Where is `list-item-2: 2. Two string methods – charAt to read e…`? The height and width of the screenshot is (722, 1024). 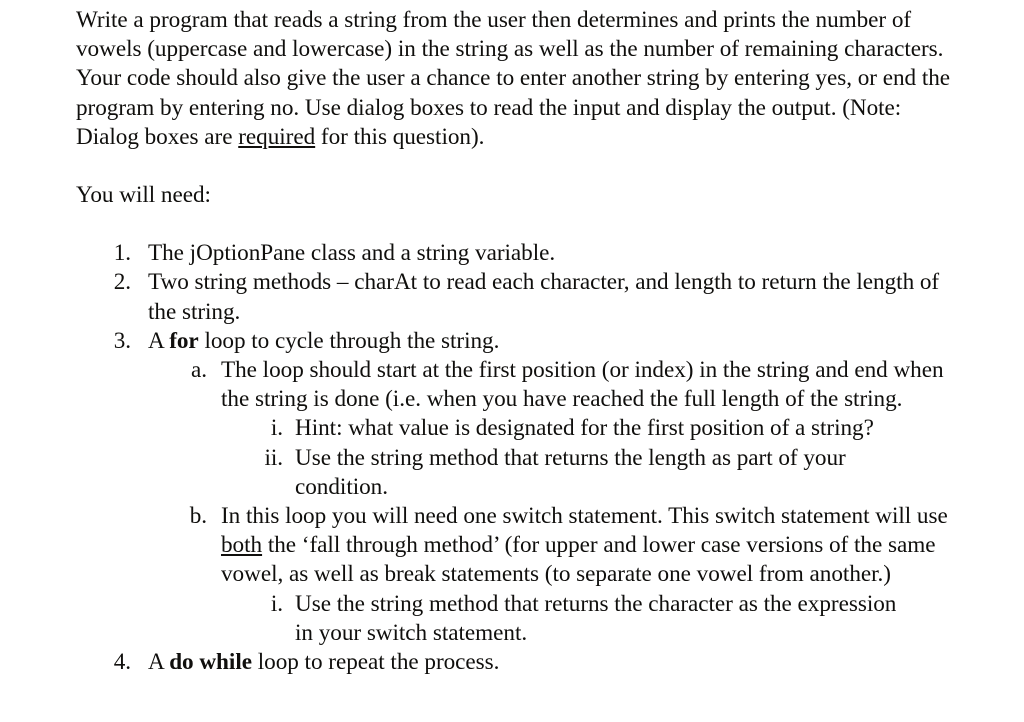 list-item-2: 2. Two string methods – charAt to read e… is located at coordinates (512, 297).